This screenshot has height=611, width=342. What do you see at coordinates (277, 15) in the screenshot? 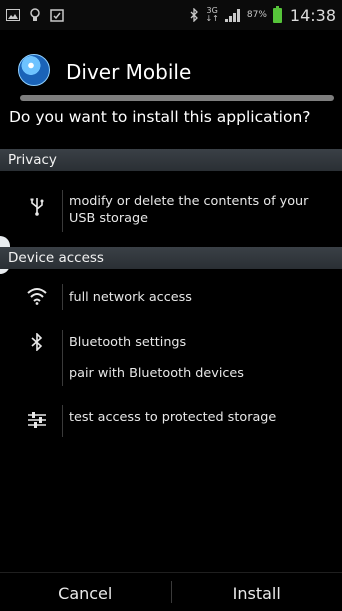
I see `battery-icon` at bounding box center [277, 15].